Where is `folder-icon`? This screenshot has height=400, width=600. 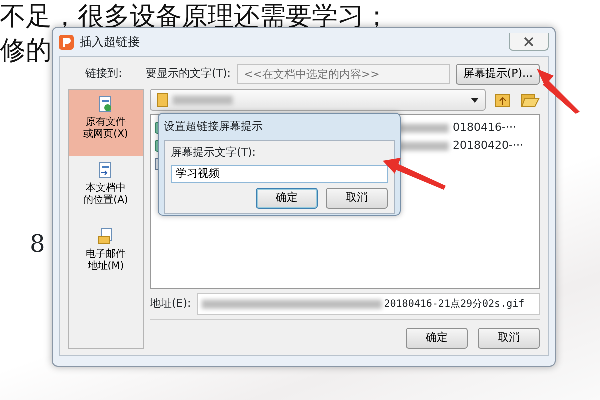
folder-icon is located at coordinates (163, 100).